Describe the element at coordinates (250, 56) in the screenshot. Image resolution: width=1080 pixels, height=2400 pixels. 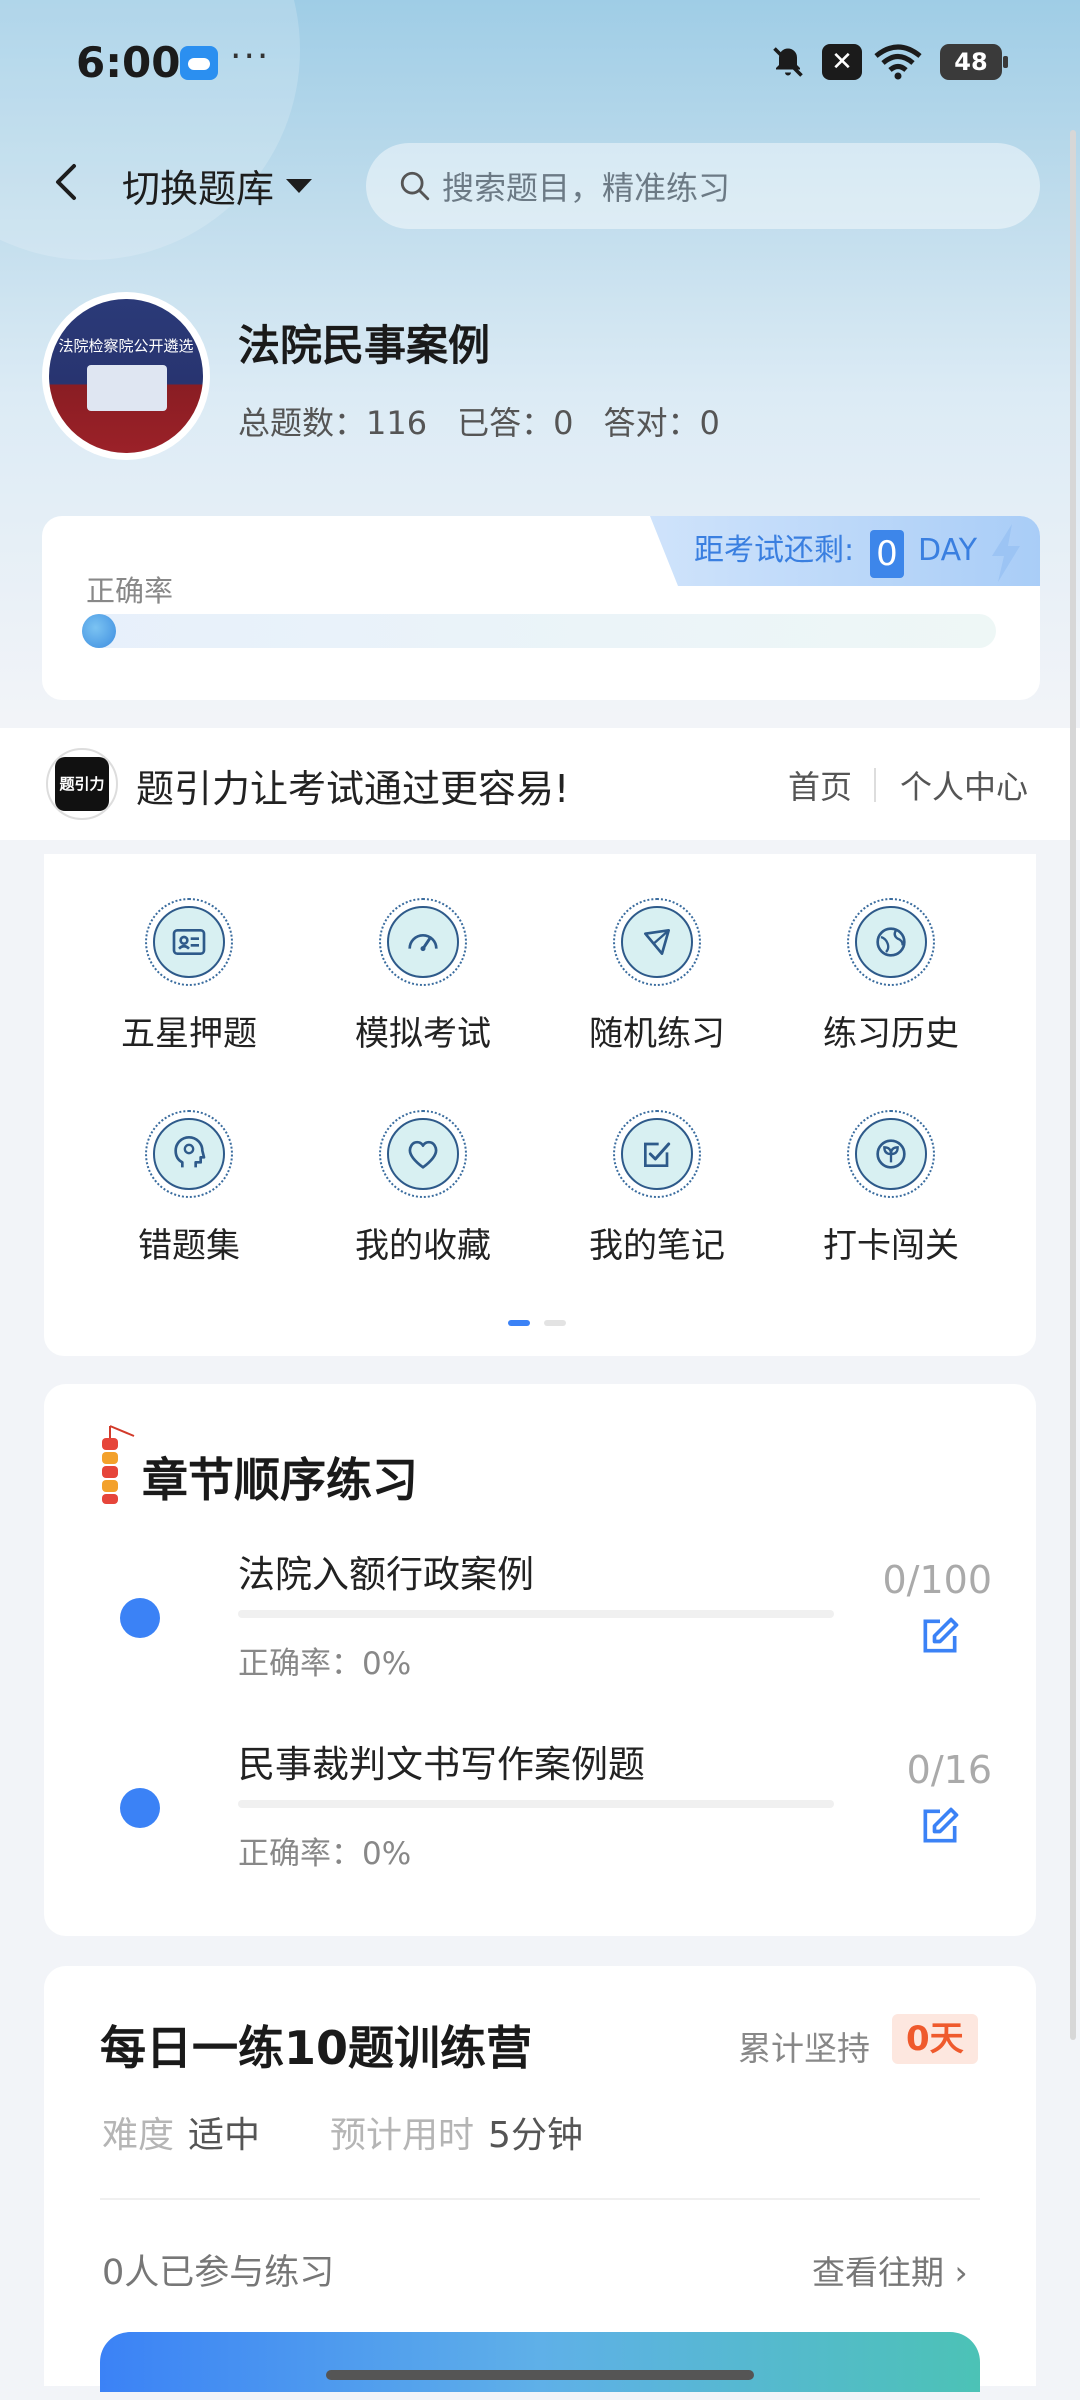
I see `more-notifications-icon: ···` at that location.